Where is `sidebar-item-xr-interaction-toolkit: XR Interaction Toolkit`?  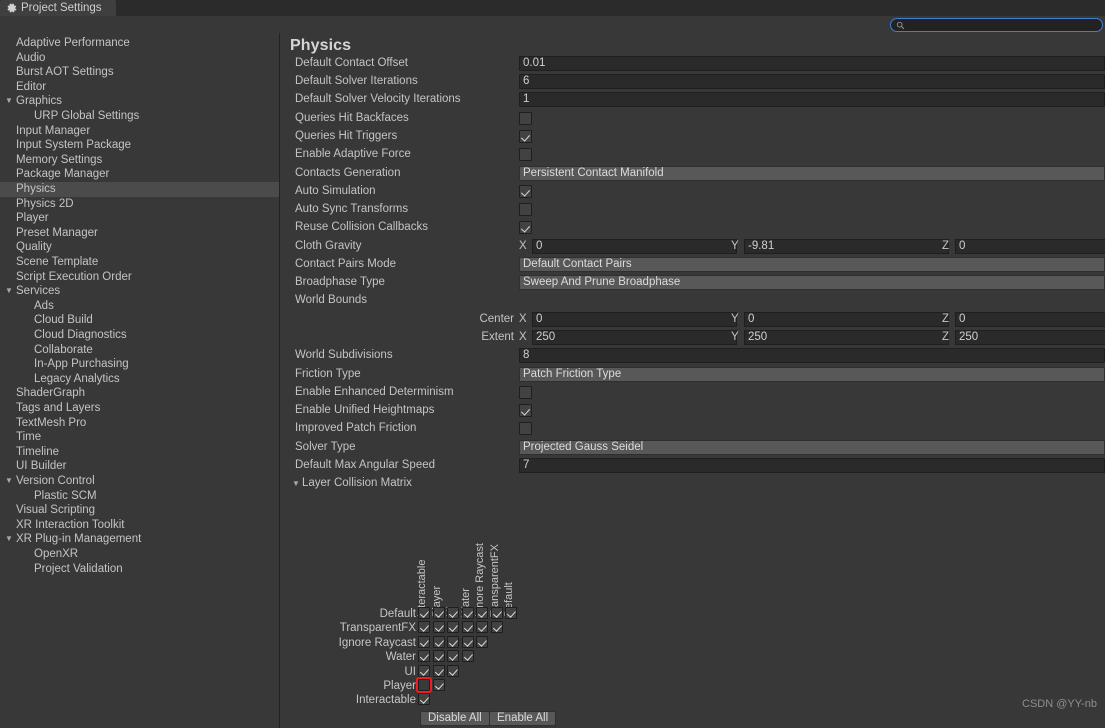
sidebar-item-xr-interaction-toolkit: XR Interaction Toolkit is located at coordinates (139, 525).